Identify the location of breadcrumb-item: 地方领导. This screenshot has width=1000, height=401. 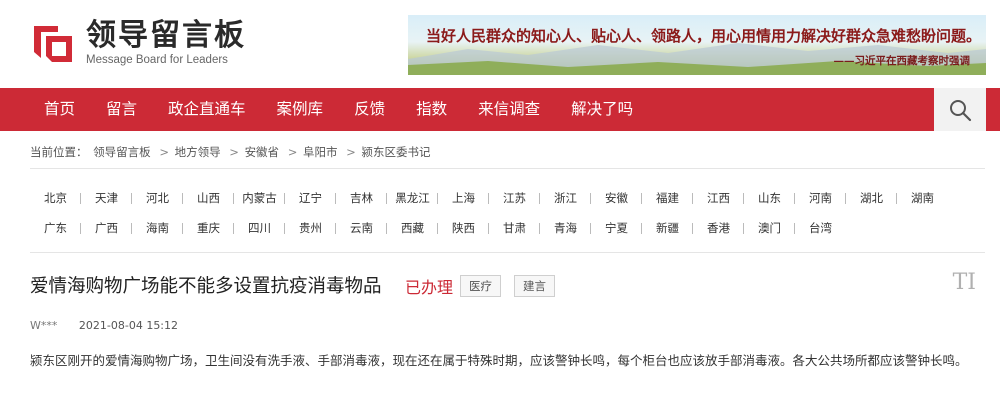
(198, 152).